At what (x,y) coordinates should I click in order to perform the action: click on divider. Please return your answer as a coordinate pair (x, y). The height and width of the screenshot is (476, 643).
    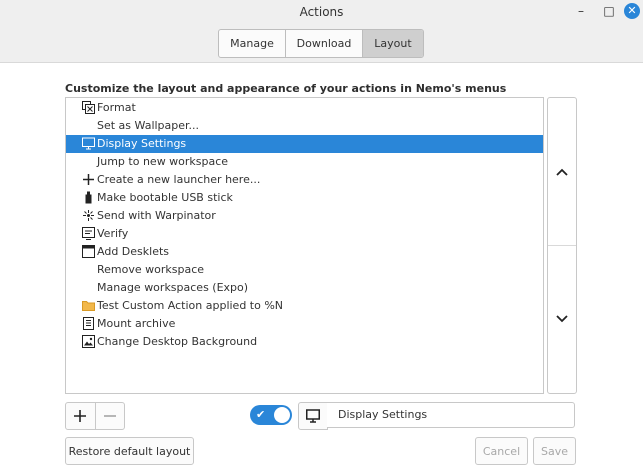
    Looking at the image, I should click on (562, 245).